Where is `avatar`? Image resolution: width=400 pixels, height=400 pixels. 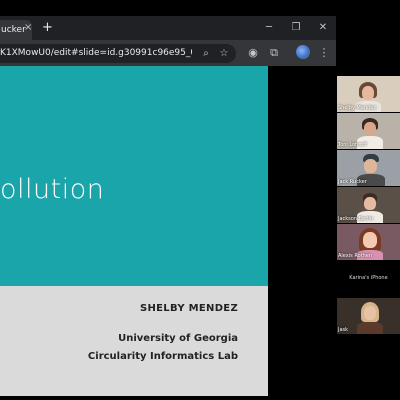 avatar is located at coordinates (303, 52).